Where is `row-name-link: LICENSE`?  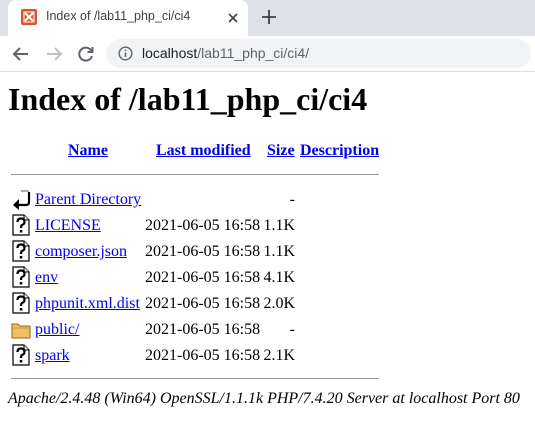
row-name-link: LICENSE is located at coordinates (68, 226).